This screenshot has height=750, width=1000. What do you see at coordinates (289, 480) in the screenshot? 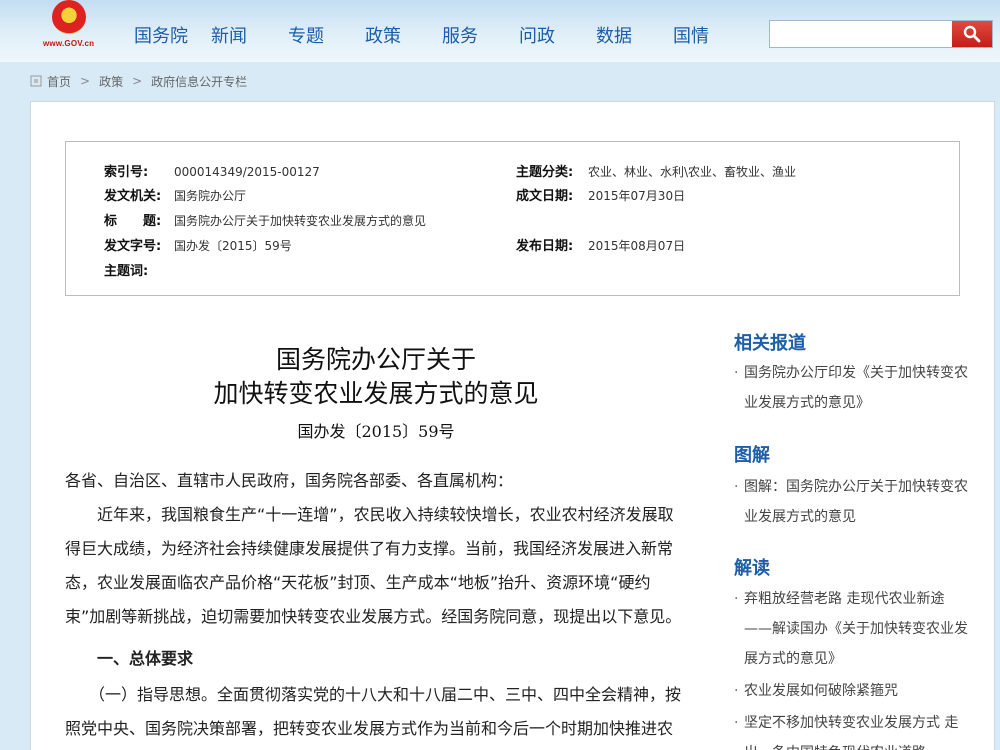
I see `salutation: 各省、自治区、直辖市人民政府，国务院各部委、各直属机构：` at bounding box center [289, 480].